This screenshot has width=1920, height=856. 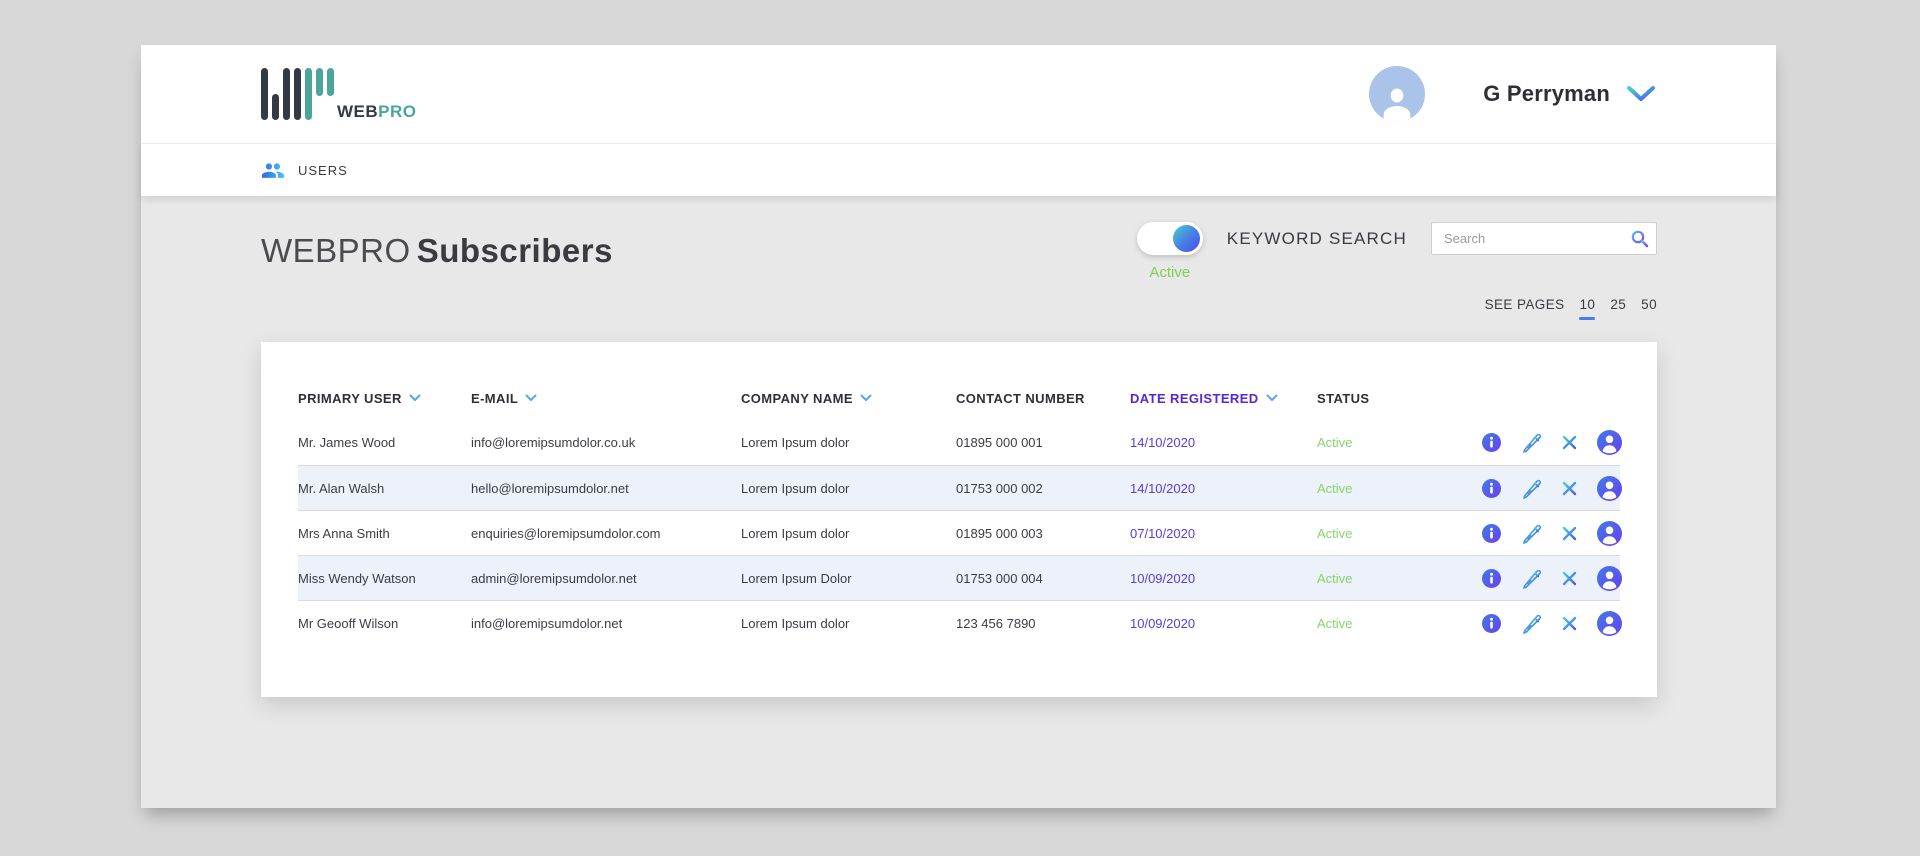 I want to click on nav-users-label: USERS, so click(x=323, y=170).